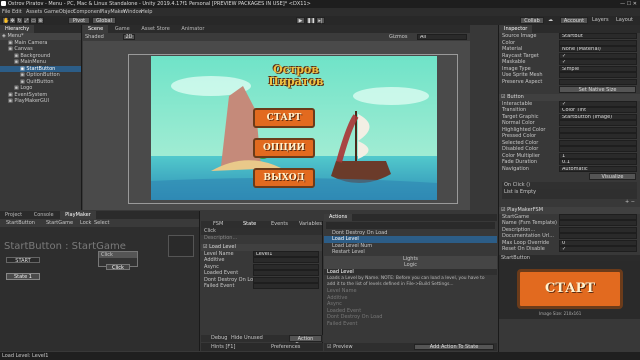  I want to click on tab-animator: Animator, so click(192, 29).